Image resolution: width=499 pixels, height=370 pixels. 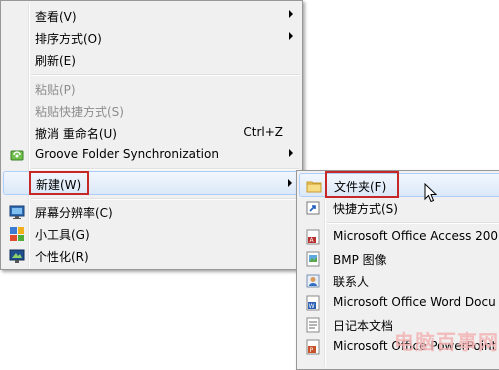 I want to click on submenu-item-shortcut: 快捷方式(S), so click(x=399, y=208).